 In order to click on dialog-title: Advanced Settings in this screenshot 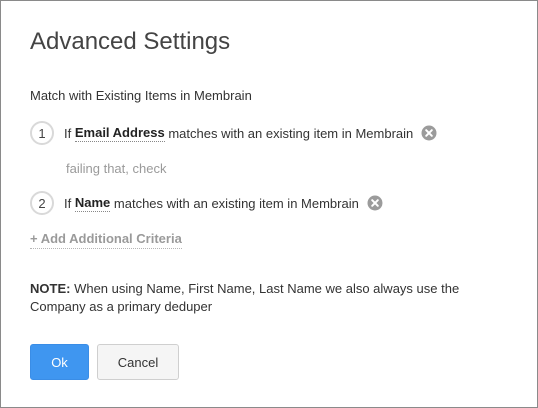, I will do `click(130, 41)`.